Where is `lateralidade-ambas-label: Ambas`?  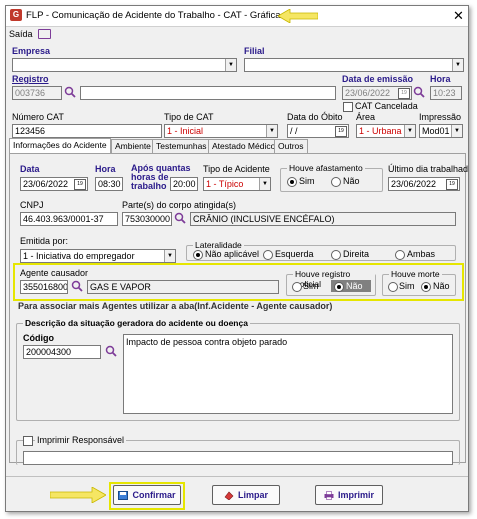
lateralidade-ambas-label: Ambas is located at coordinates (421, 254).